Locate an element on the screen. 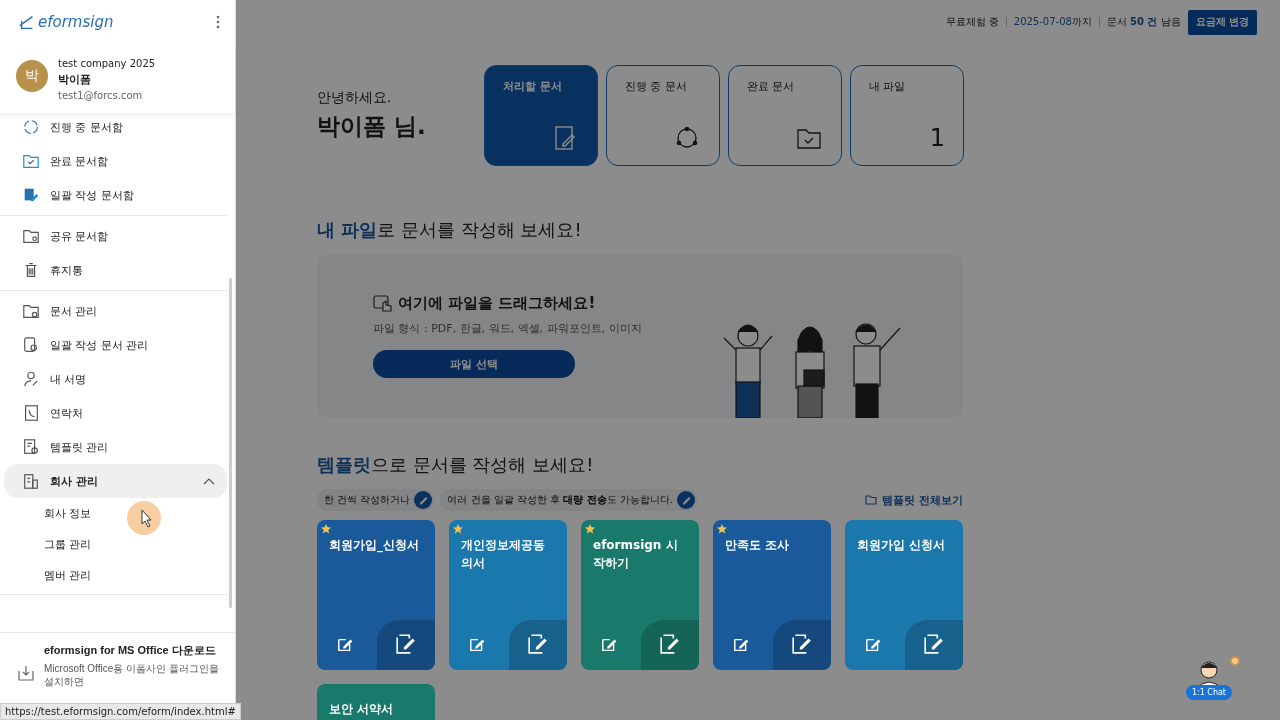  expiry-text: 2025-07-08까지 is located at coordinates (1052, 22).